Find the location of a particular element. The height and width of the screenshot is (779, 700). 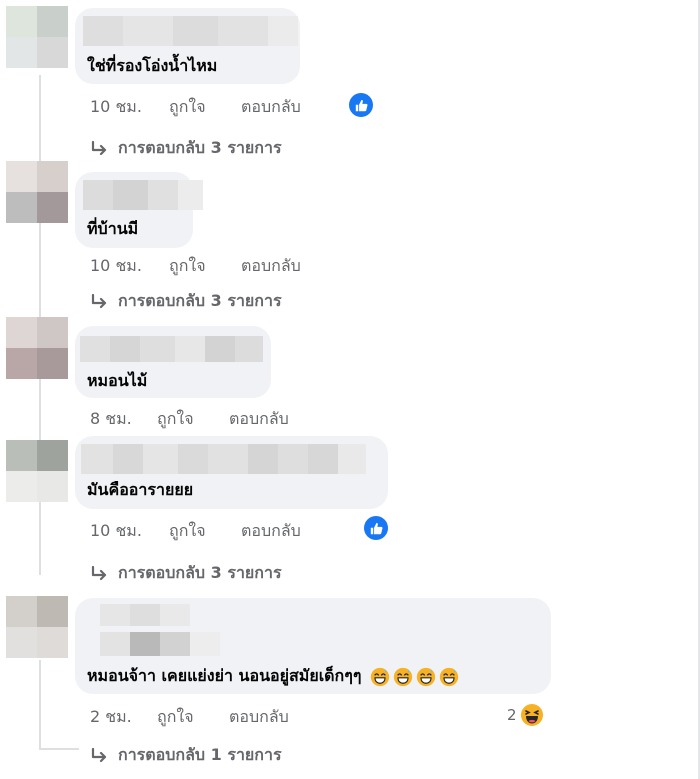

reaction-summary: 2 is located at coordinates (525, 715).